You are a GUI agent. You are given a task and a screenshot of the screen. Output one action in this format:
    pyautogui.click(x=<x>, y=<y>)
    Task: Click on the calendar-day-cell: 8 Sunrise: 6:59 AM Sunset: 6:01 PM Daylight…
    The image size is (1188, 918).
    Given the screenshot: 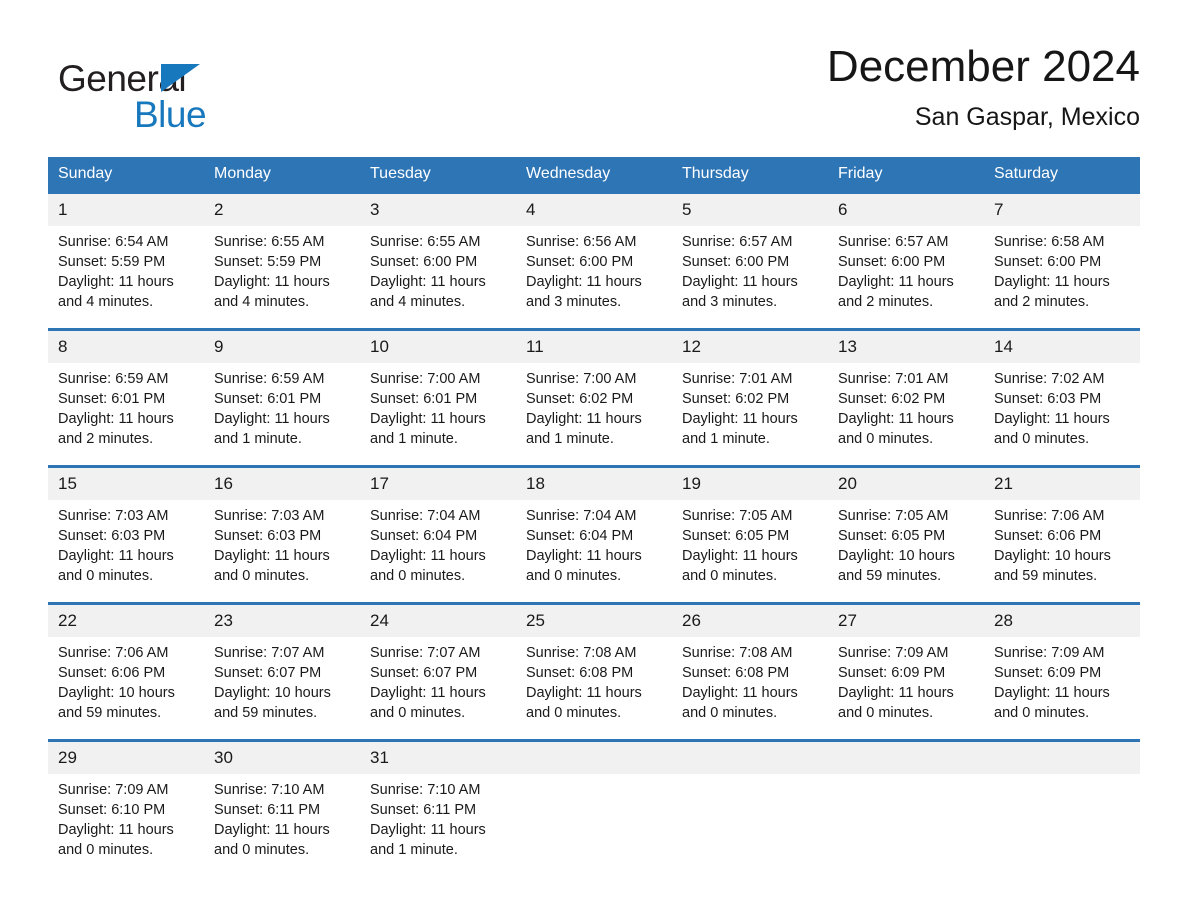 What is the action you would take?
    pyautogui.click(x=126, y=397)
    